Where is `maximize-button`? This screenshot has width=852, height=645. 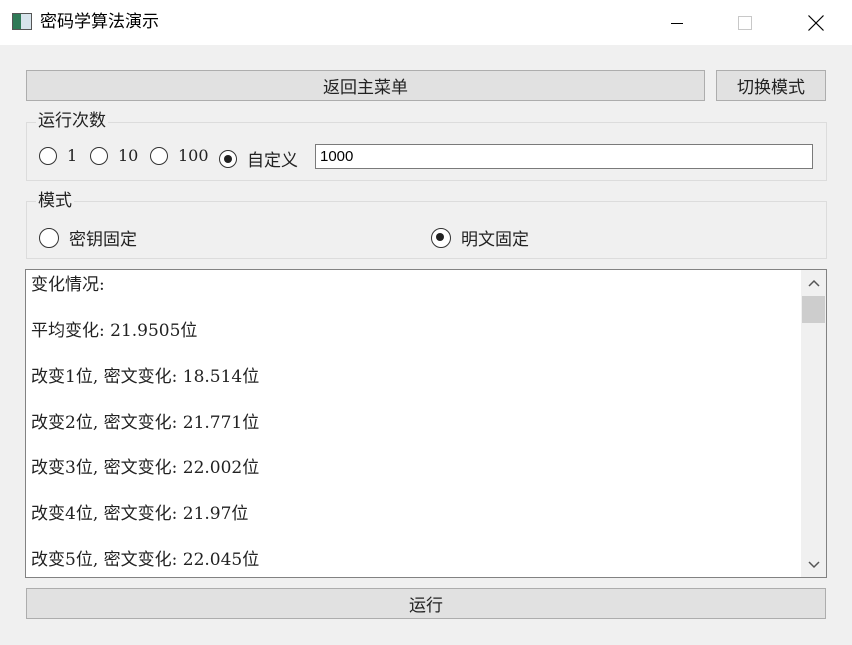 maximize-button is located at coordinates (745, 22).